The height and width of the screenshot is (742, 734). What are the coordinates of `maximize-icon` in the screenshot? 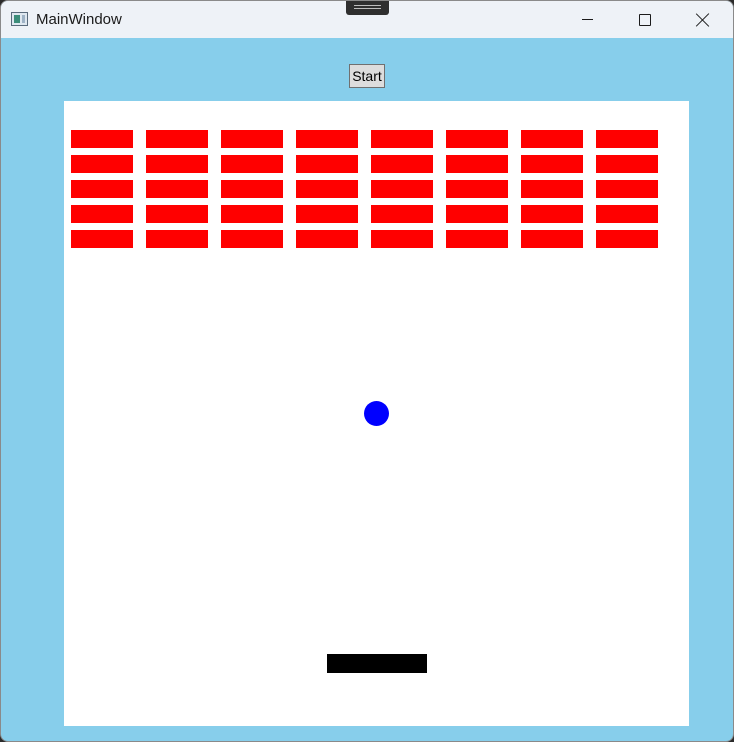 It's located at (645, 19).